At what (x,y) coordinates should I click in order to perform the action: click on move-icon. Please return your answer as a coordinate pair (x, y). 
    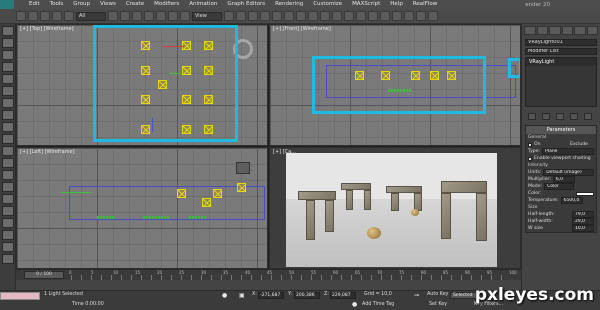
    Looking at the image, I should click on (161, 16).